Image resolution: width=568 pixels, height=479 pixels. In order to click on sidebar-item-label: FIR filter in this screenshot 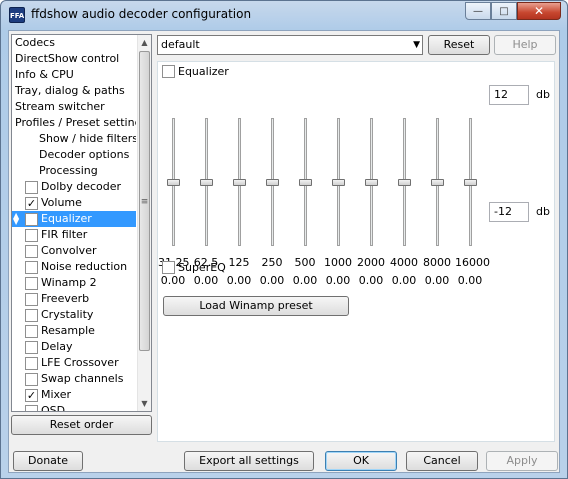, I will do `click(64, 234)`.